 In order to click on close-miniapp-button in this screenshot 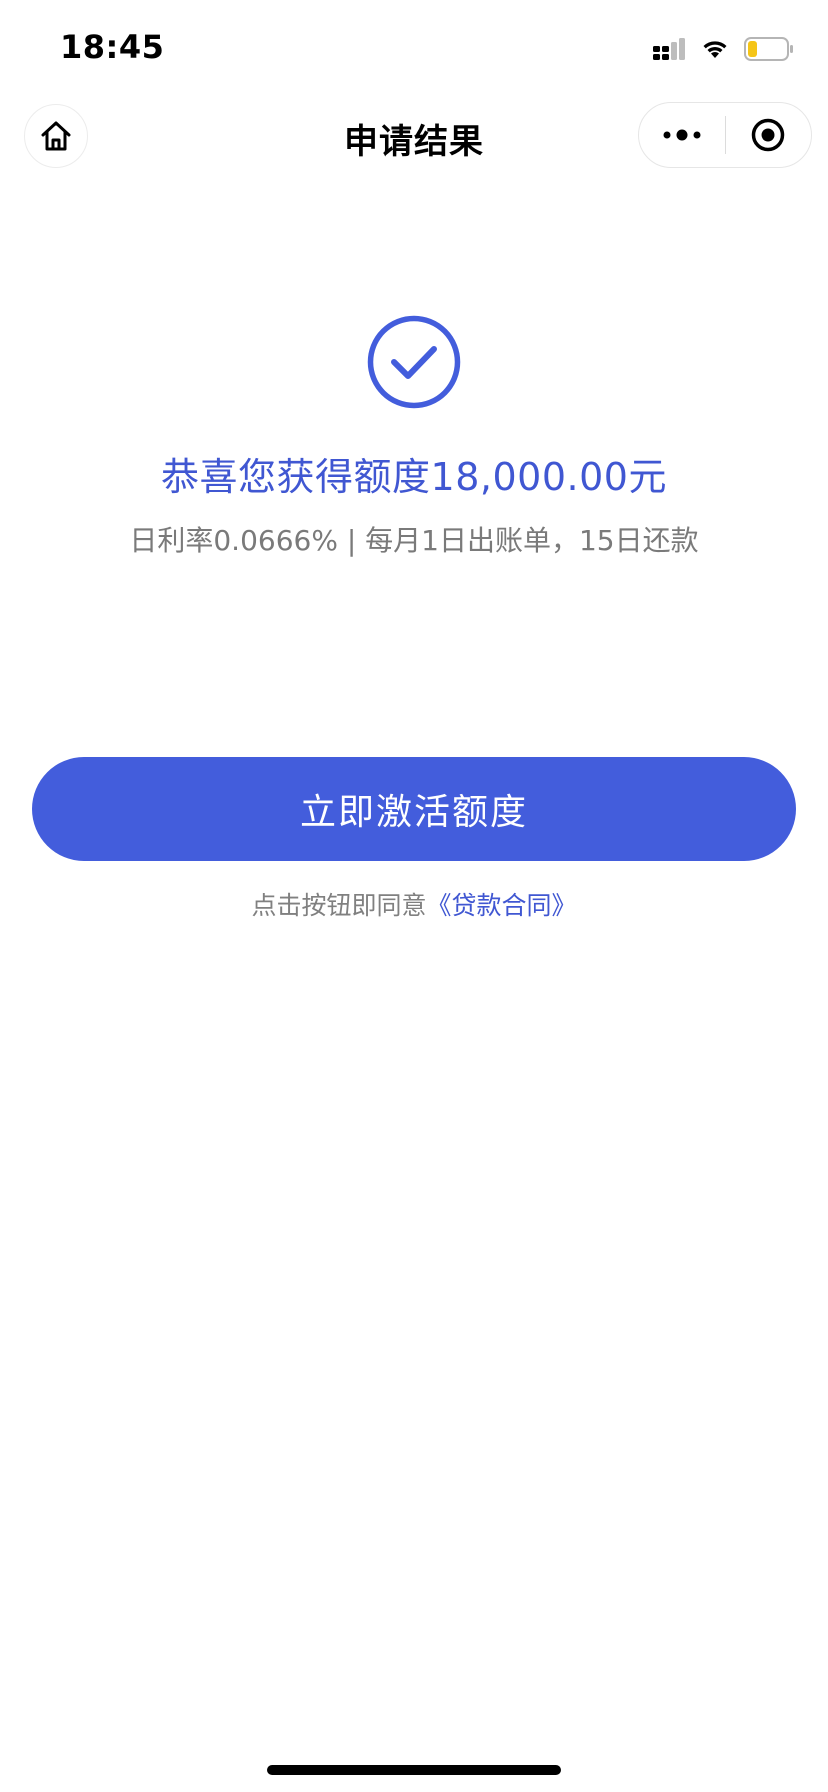, I will do `click(769, 135)`.